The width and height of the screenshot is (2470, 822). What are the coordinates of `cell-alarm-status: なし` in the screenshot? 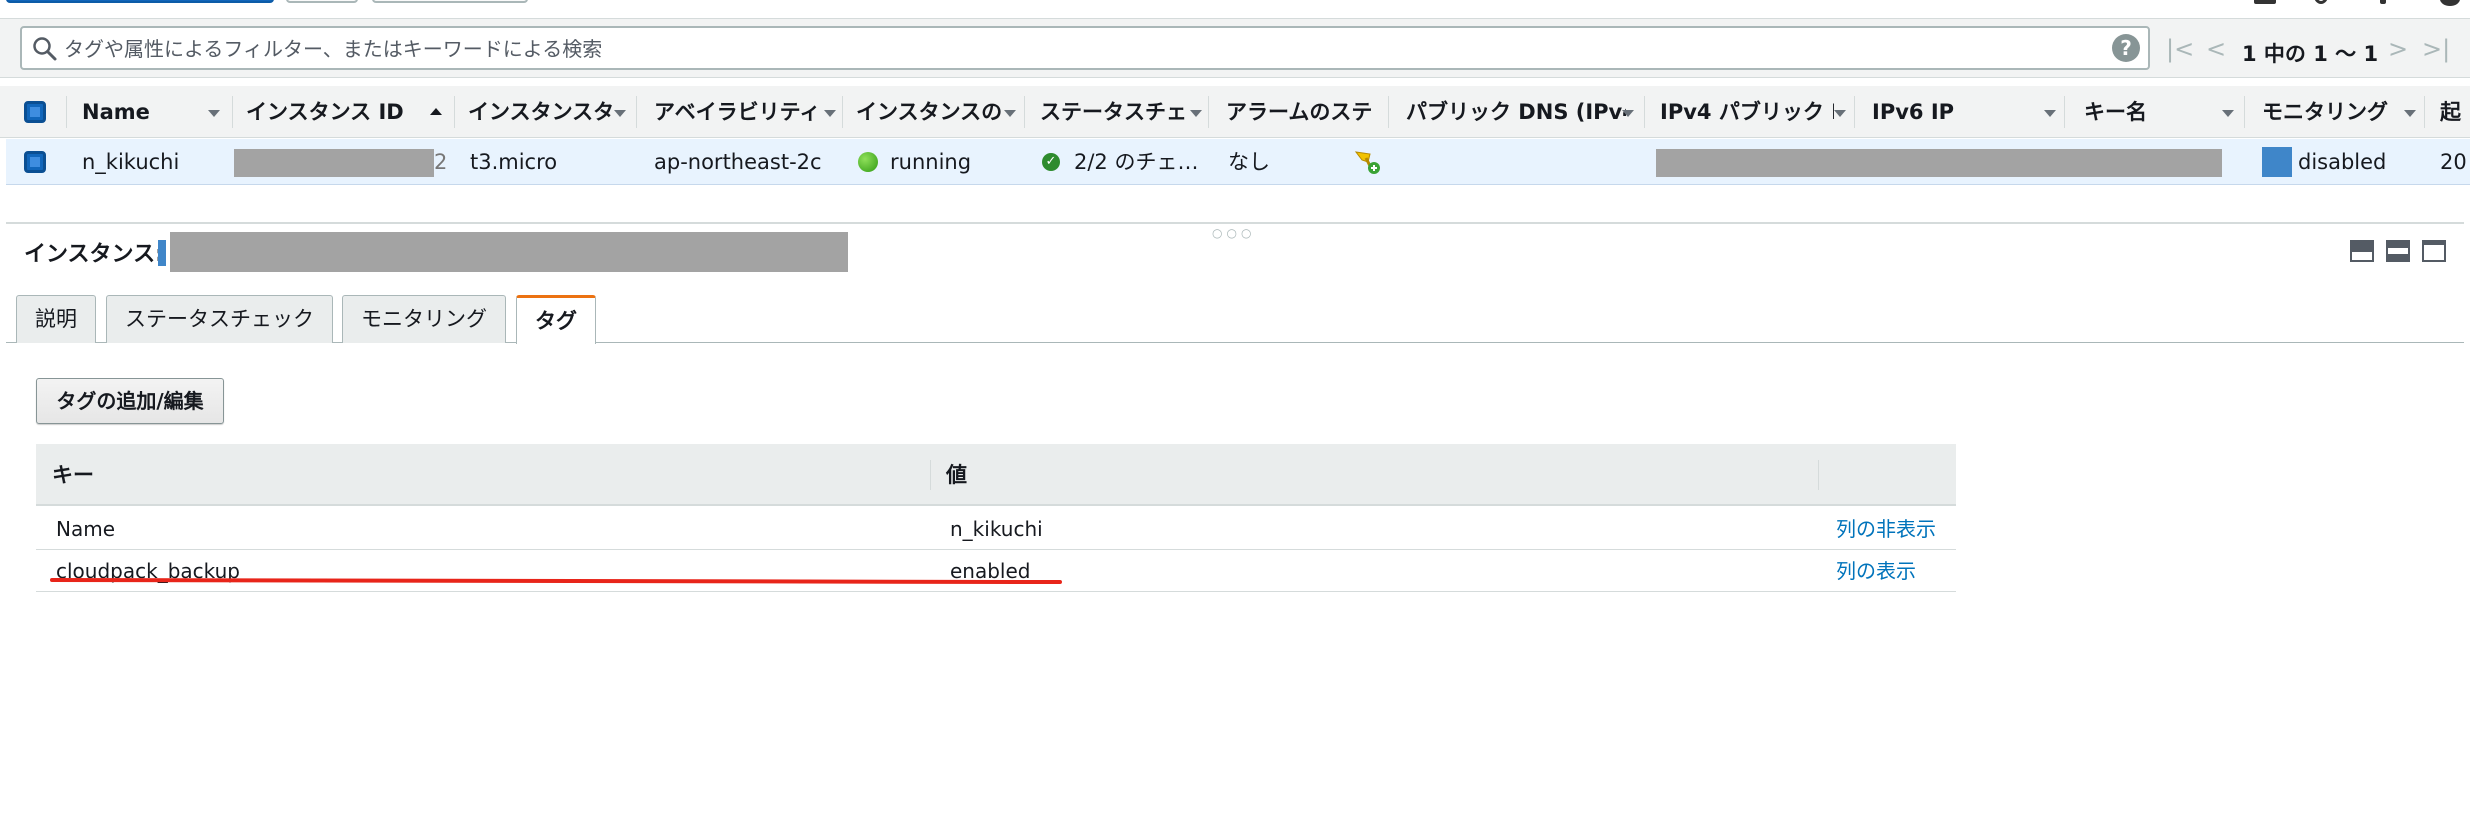 It's located at (1249, 162).